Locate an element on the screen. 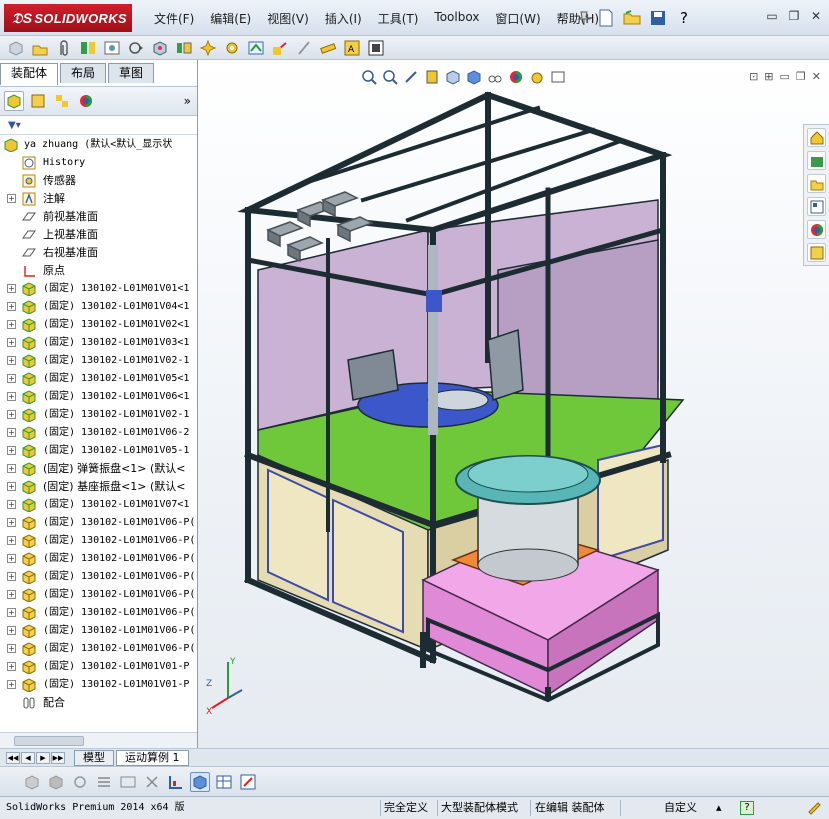 The image size is (829, 819). tab-motion-study: 运动算例 1 is located at coordinates (152, 757).